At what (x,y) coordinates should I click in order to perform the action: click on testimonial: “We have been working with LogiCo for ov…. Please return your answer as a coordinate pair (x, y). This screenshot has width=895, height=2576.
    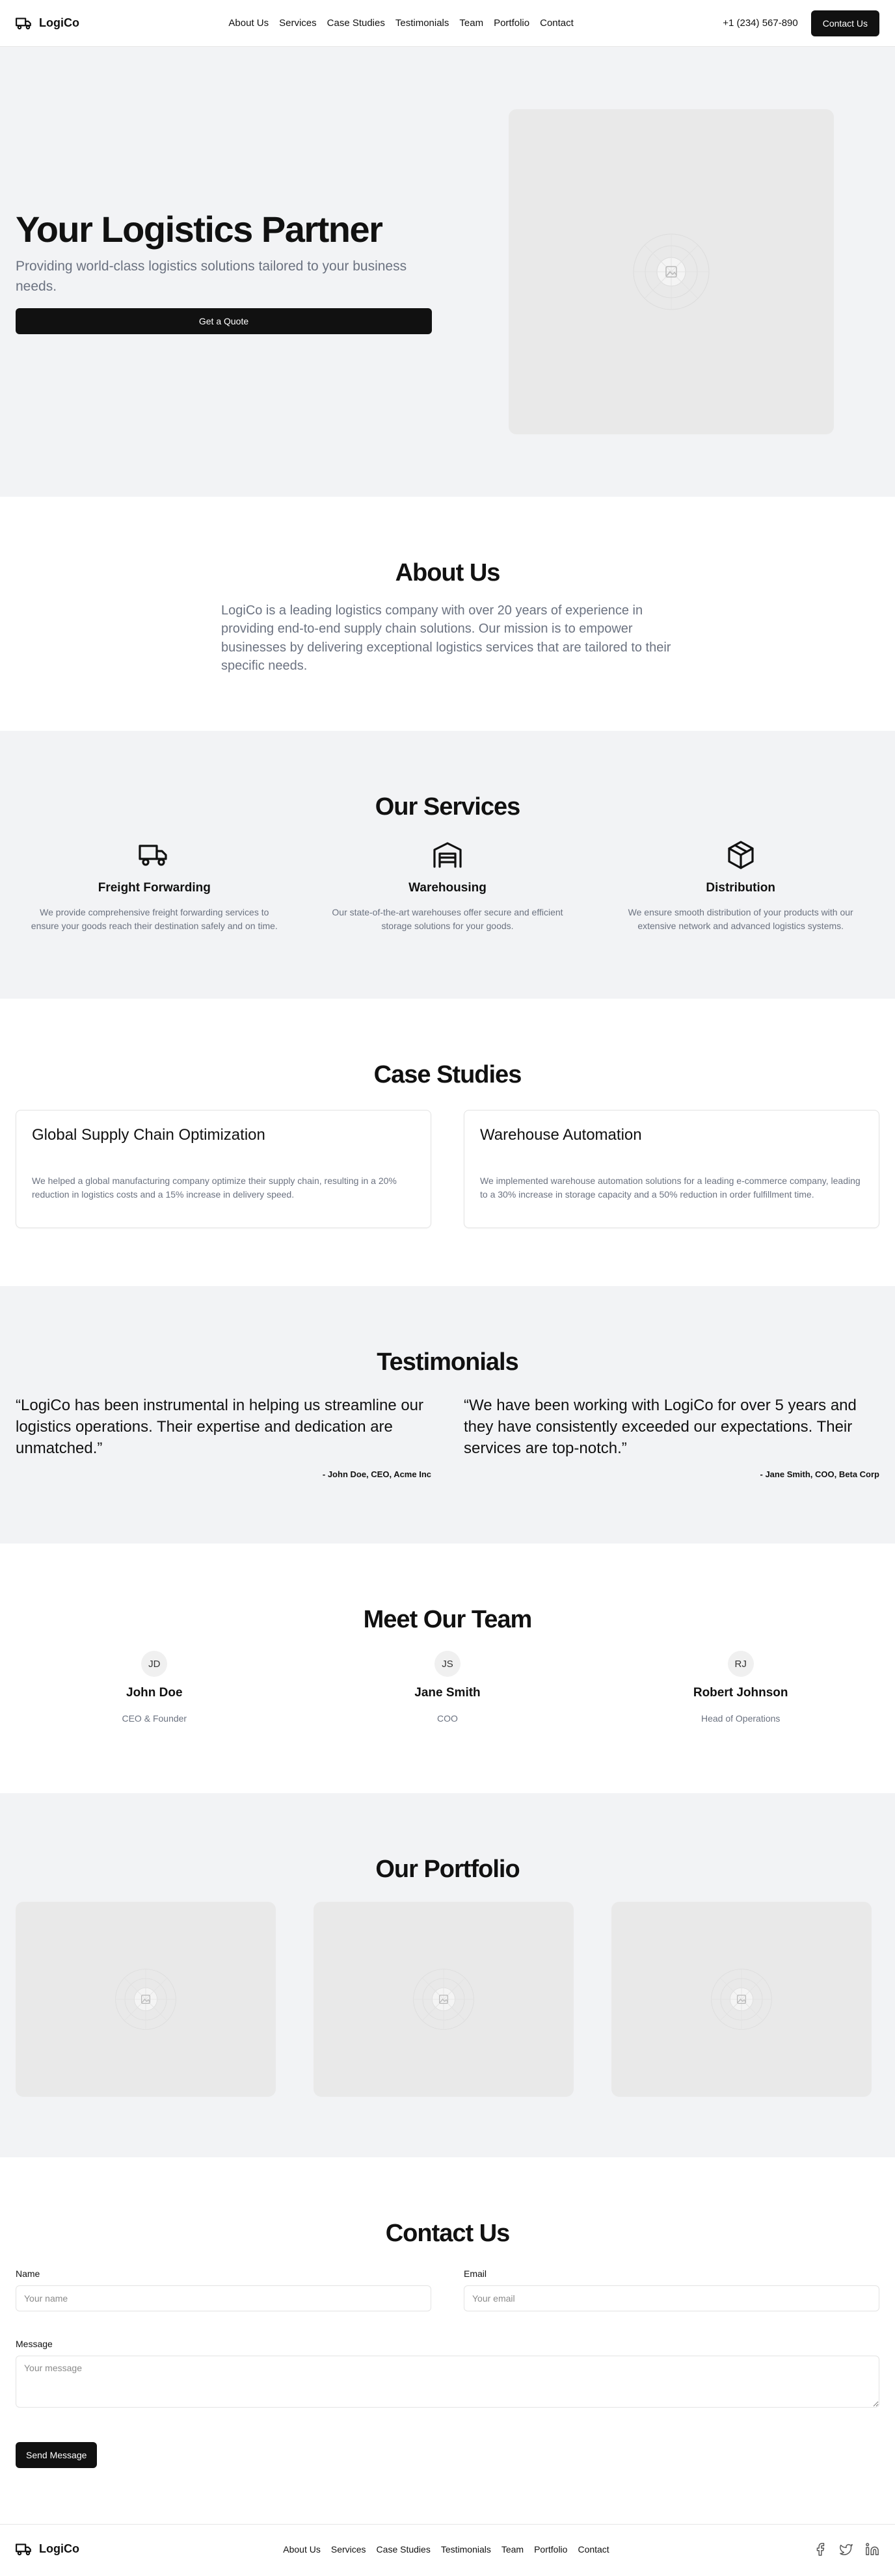
    Looking at the image, I should click on (671, 1437).